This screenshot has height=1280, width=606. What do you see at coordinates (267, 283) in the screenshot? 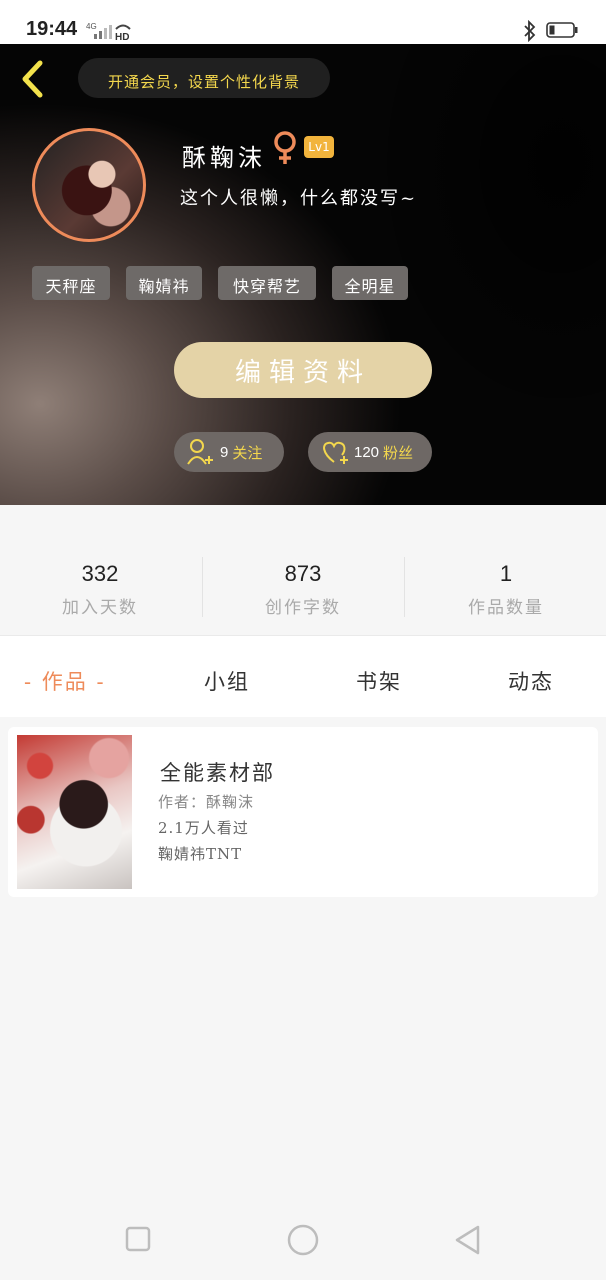
I see `profile-tag: 快穿帮艺` at bounding box center [267, 283].